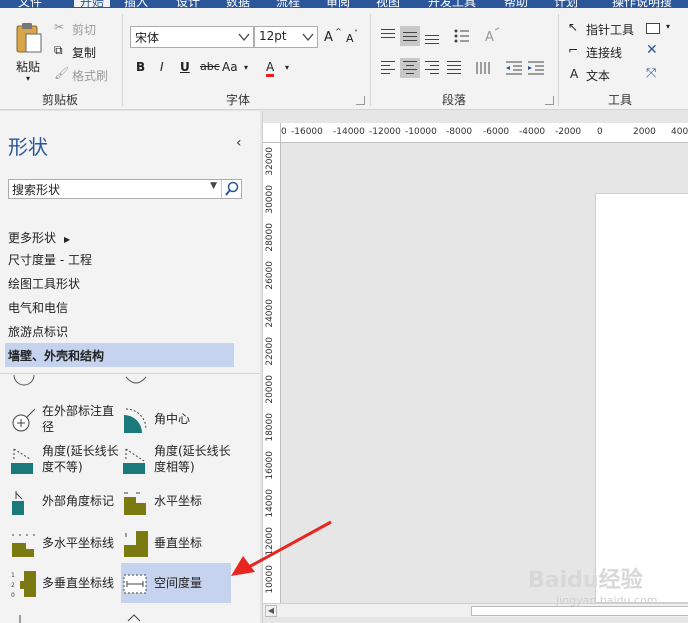  What do you see at coordinates (270, 161) in the screenshot?
I see `ruler-tick: 32000` at bounding box center [270, 161].